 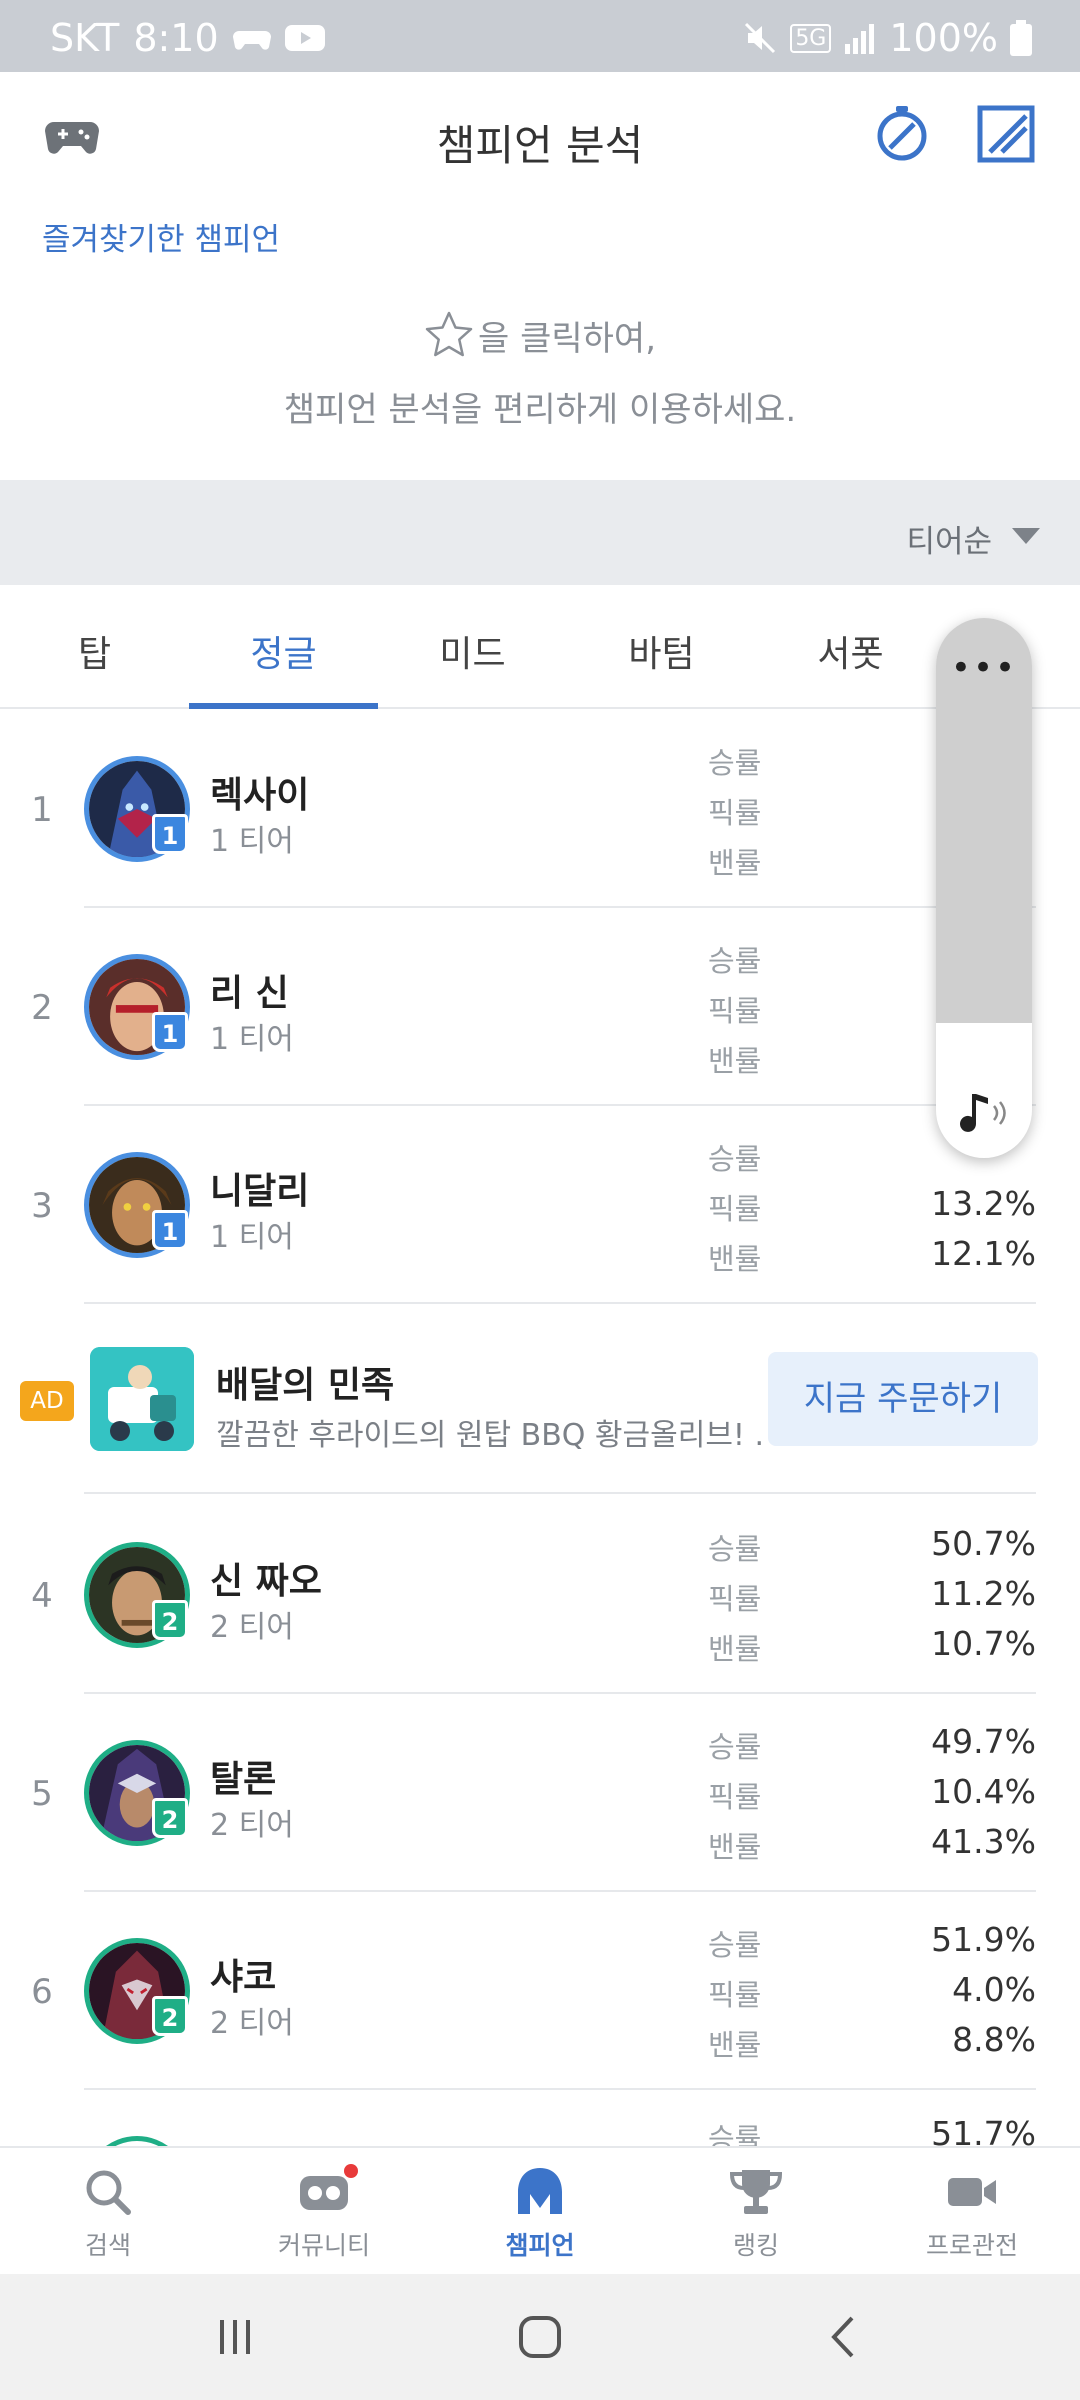 What do you see at coordinates (972, 2192) in the screenshot?
I see `video-camera-icon` at bounding box center [972, 2192].